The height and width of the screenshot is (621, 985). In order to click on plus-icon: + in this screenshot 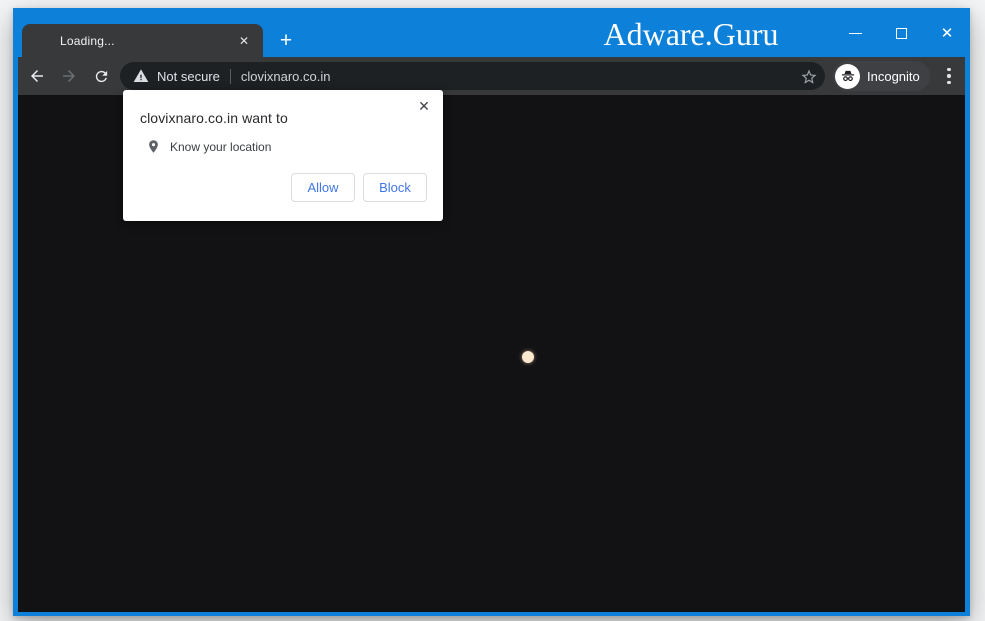, I will do `click(286, 40)`.